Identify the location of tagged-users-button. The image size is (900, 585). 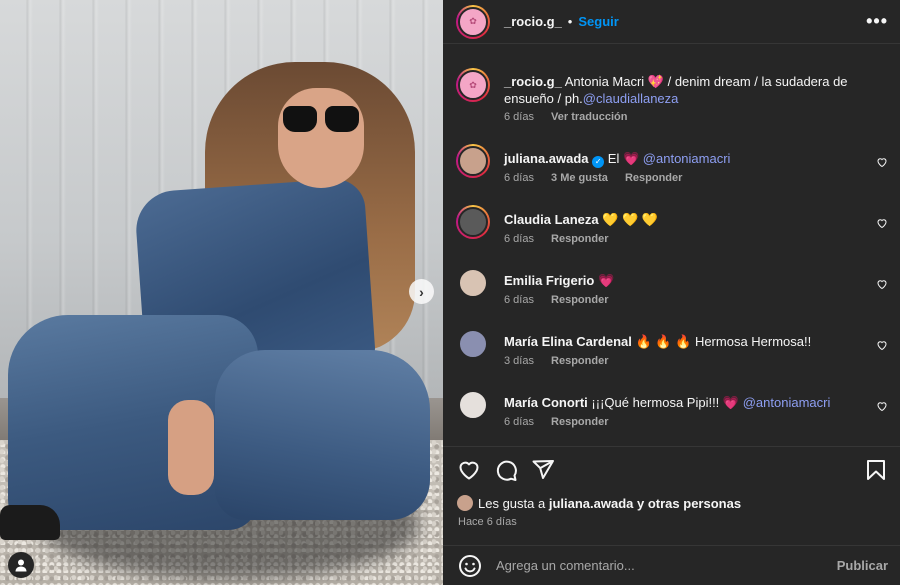
(21, 565).